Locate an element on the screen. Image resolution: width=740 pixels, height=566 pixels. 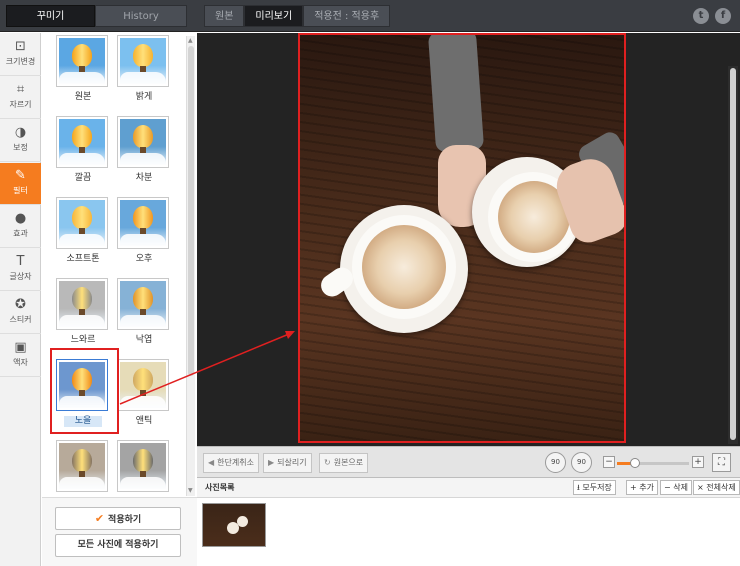
zoom-in-button: + is located at coordinates (698, 462).